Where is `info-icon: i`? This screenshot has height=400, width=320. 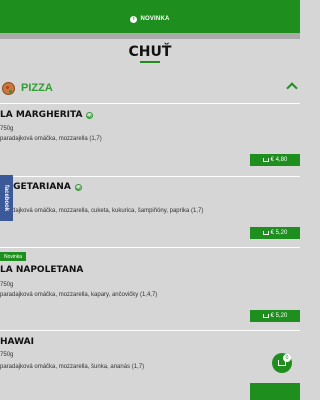
info-icon: i is located at coordinates (134, 19).